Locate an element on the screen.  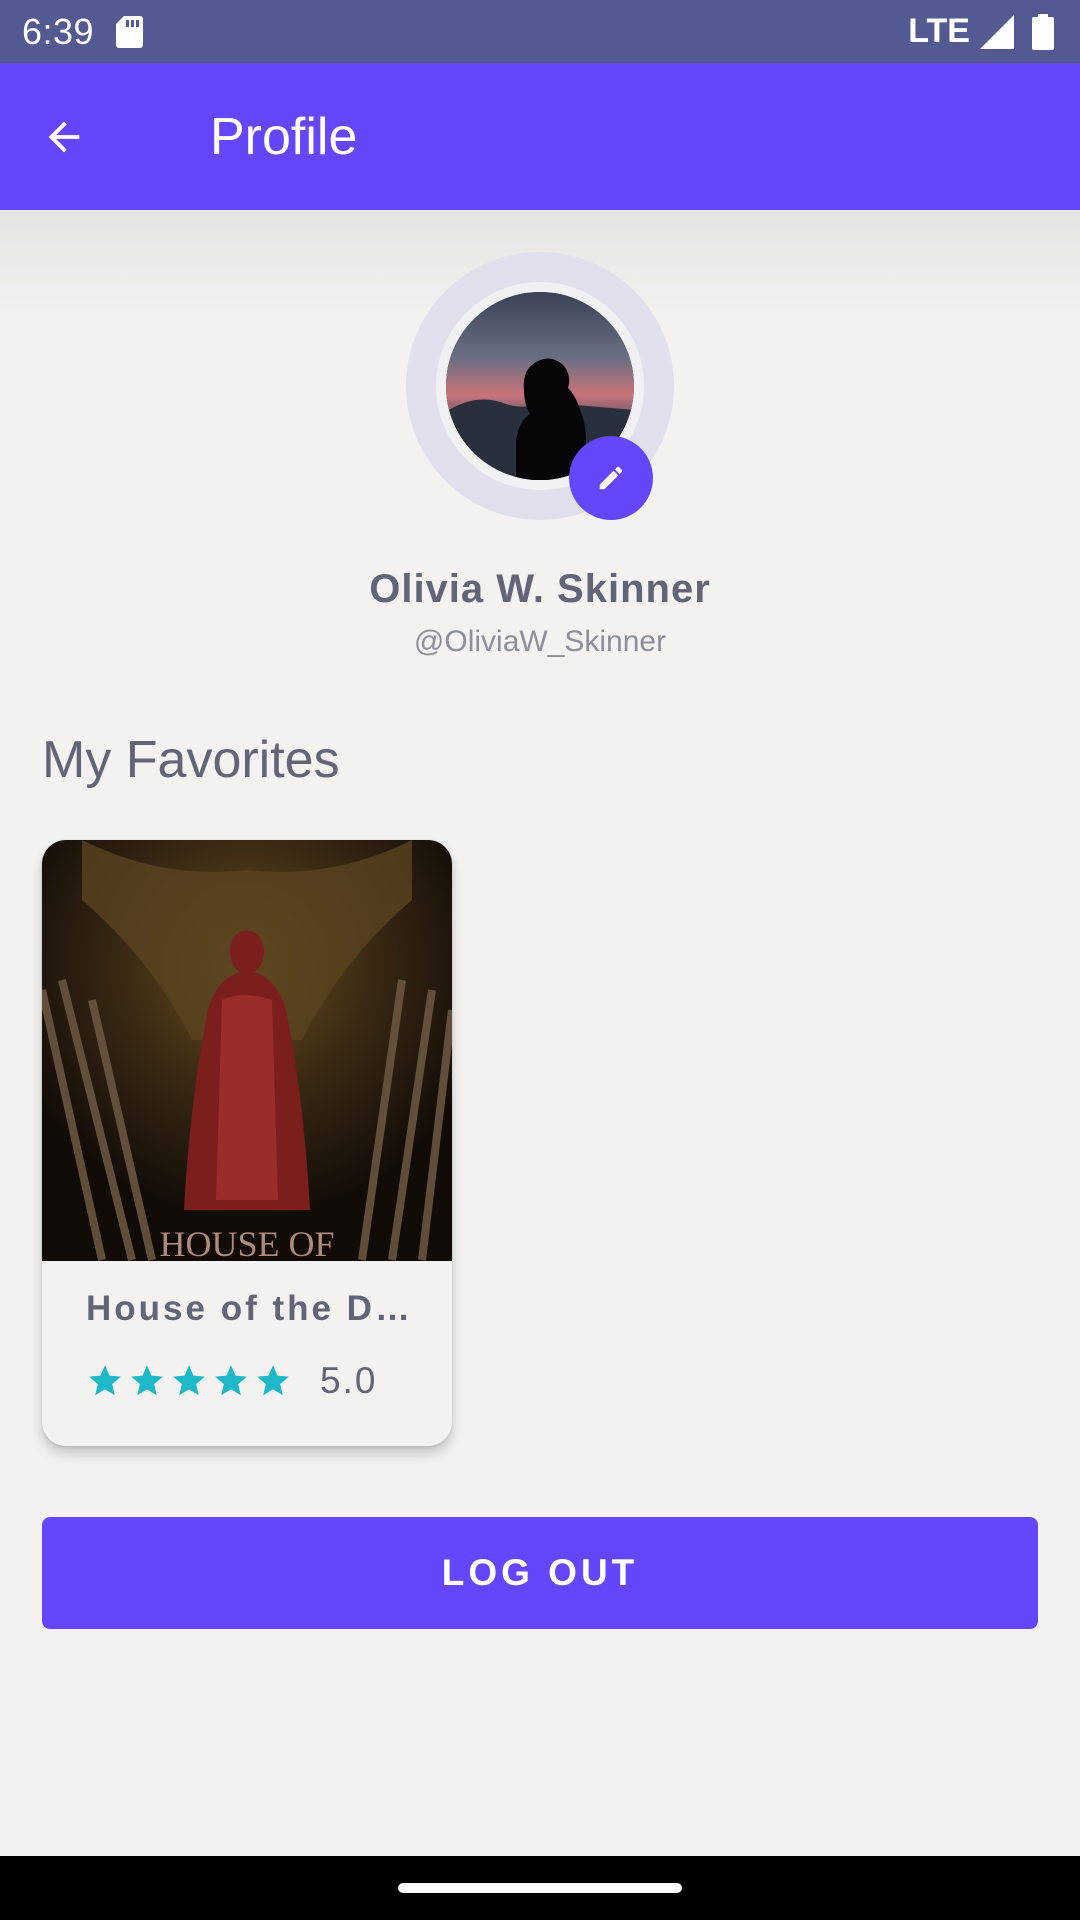
back-button is located at coordinates (64, 137).